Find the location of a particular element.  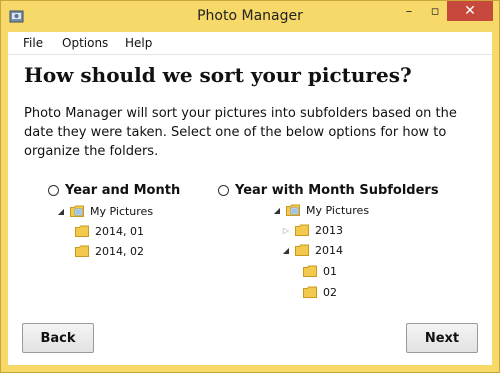

next-button: Next is located at coordinates (442, 338).